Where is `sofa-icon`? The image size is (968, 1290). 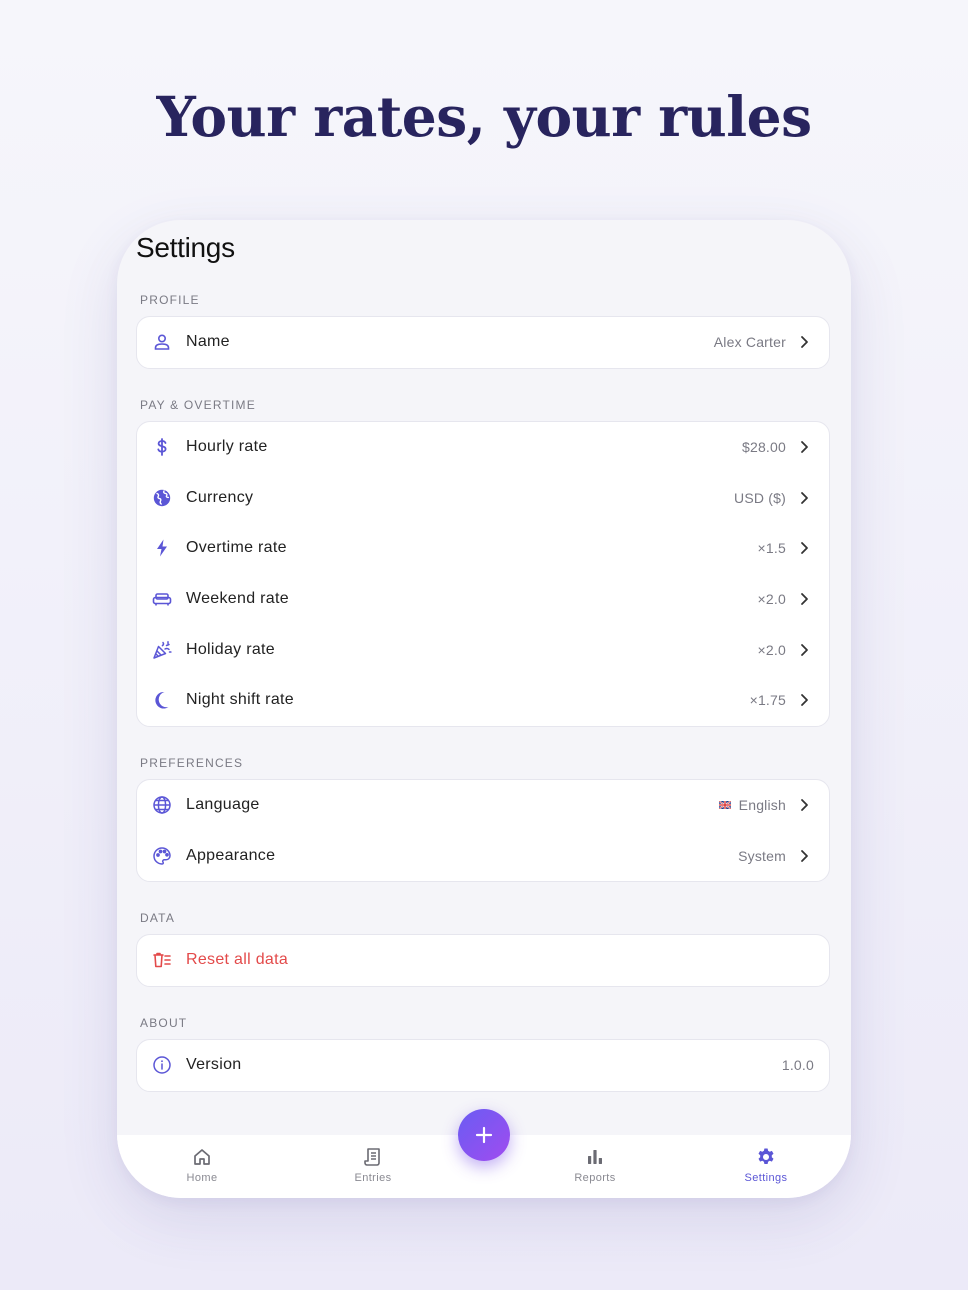
sofa-icon is located at coordinates (162, 599).